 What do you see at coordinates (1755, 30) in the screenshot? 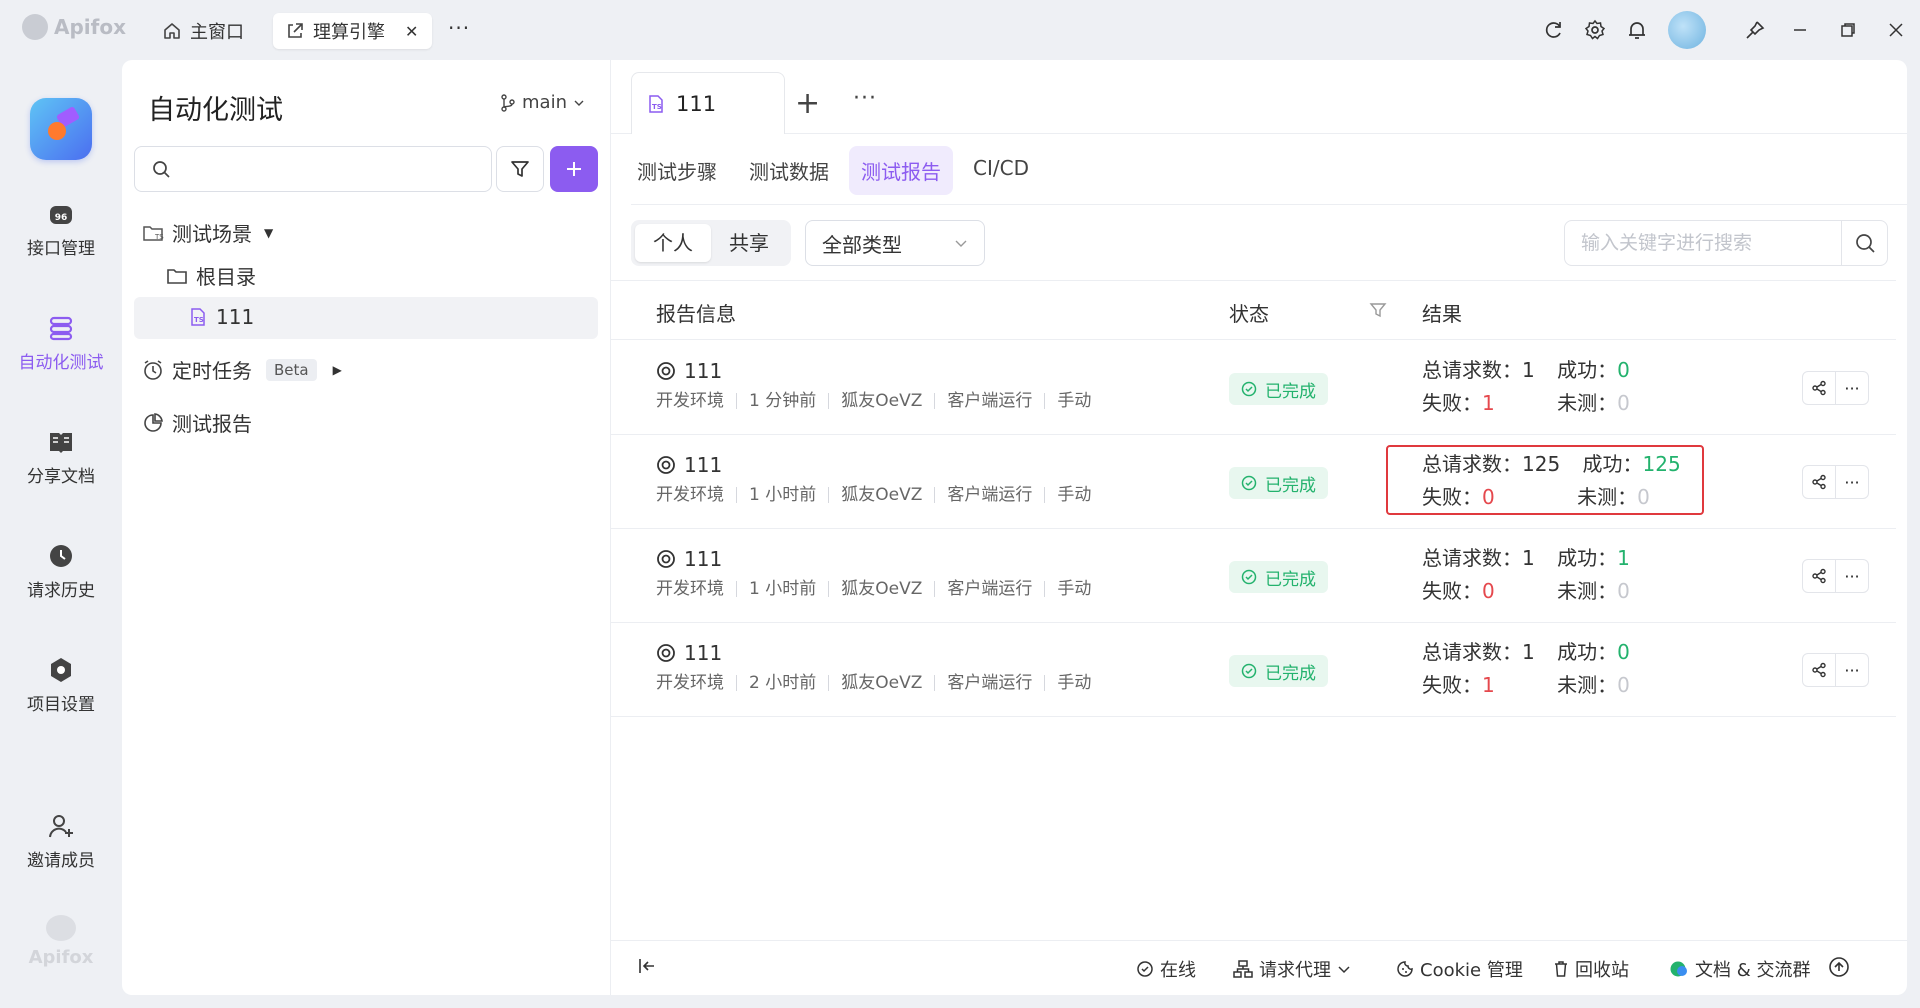
I see `pin-icon` at bounding box center [1755, 30].